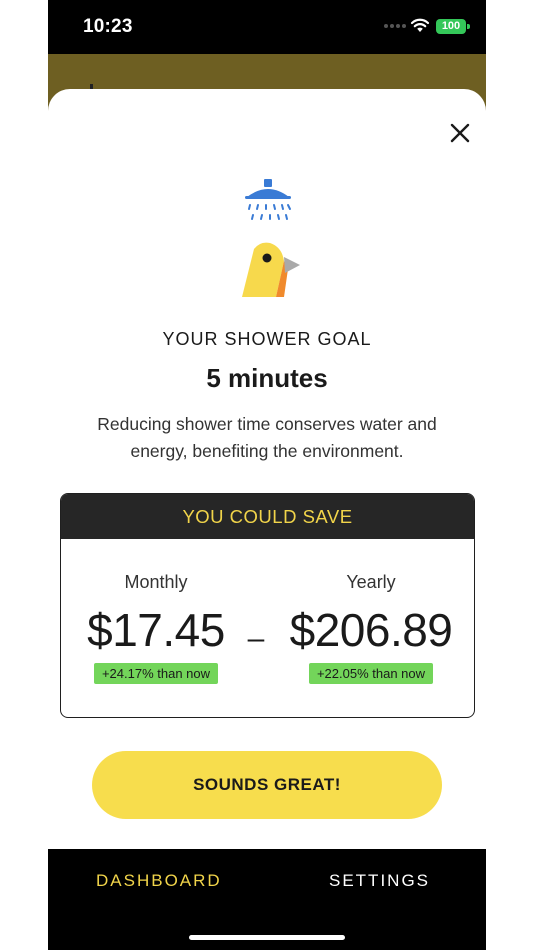 The width and height of the screenshot is (534, 950). I want to click on yearly-change-badge: +22.05% than now, so click(371, 673).